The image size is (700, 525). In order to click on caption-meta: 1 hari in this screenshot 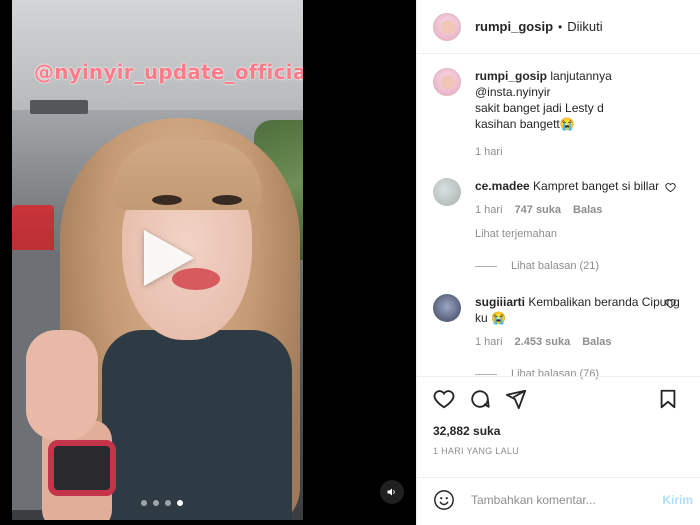, I will do `click(579, 152)`.